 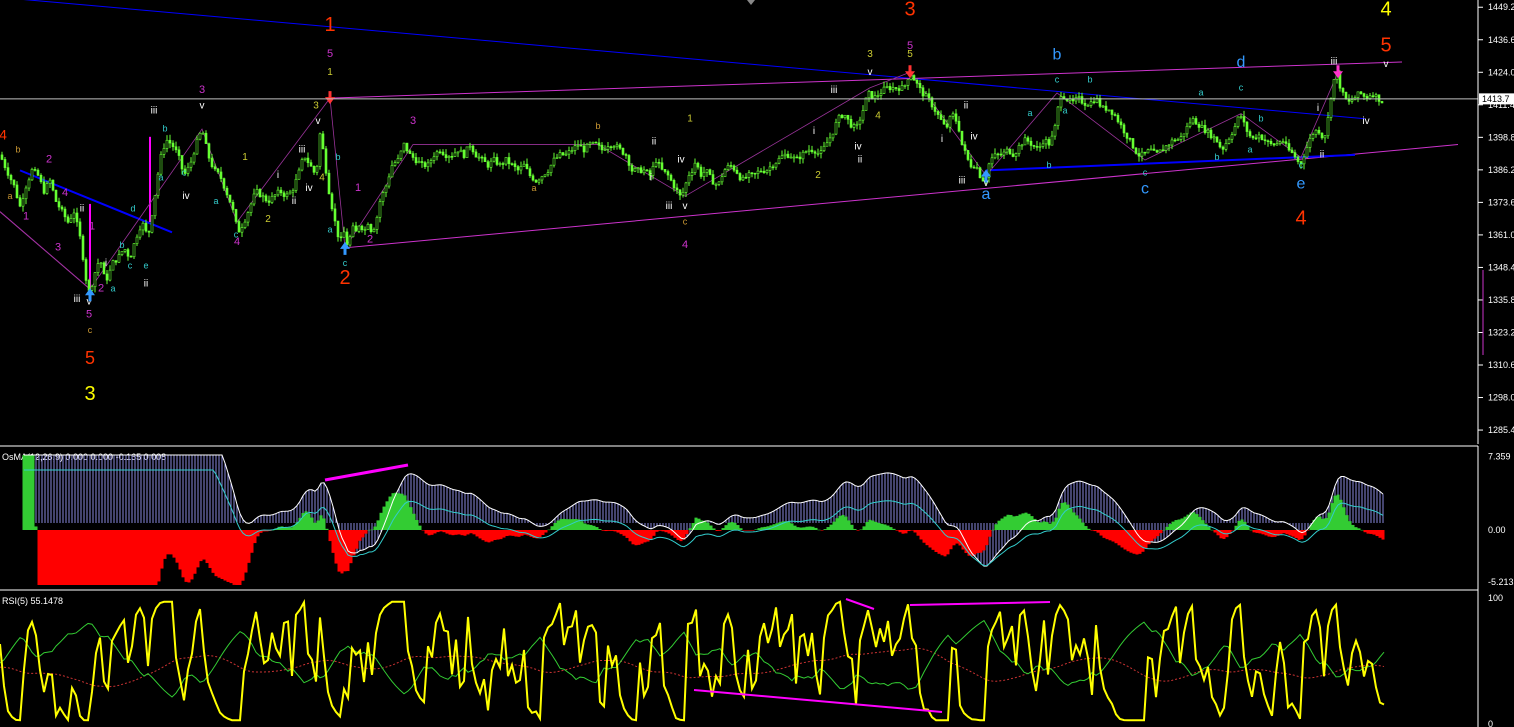 What do you see at coordinates (308, 188) in the screenshot?
I see `wave-label: iv` at bounding box center [308, 188].